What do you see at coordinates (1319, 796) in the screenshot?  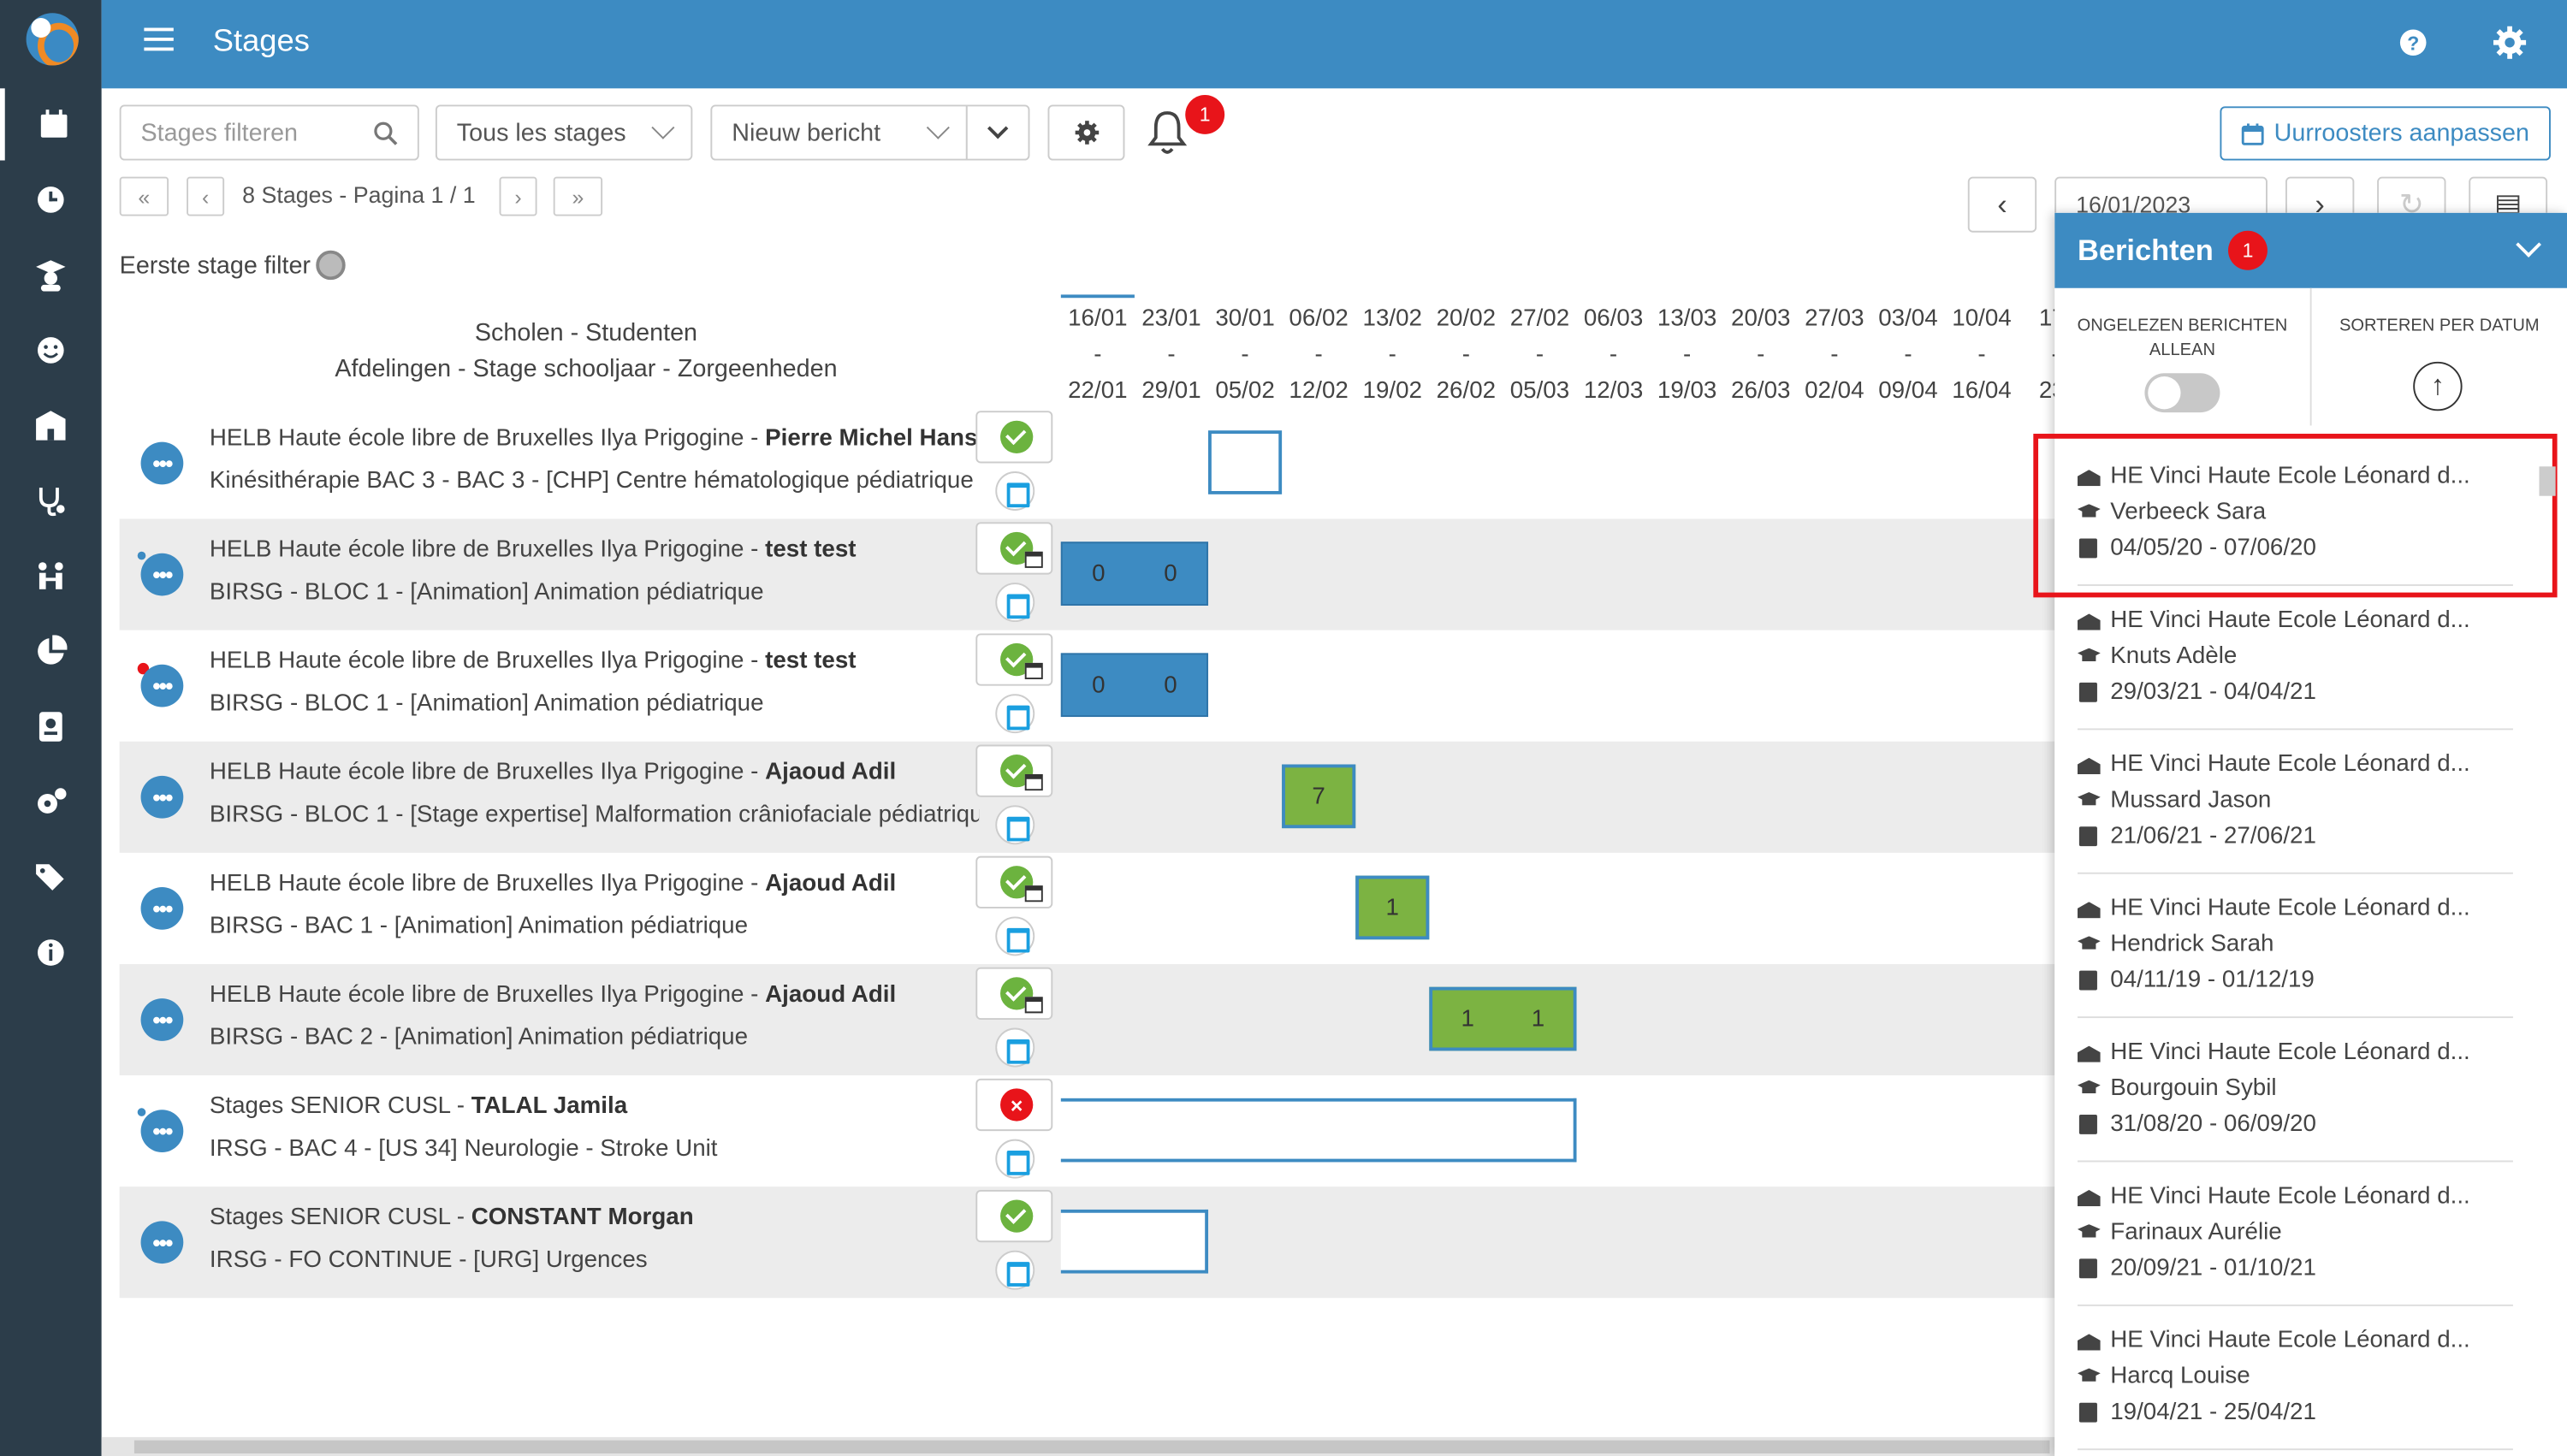 I see `stage-bar: 7` at bounding box center [1319, 796].